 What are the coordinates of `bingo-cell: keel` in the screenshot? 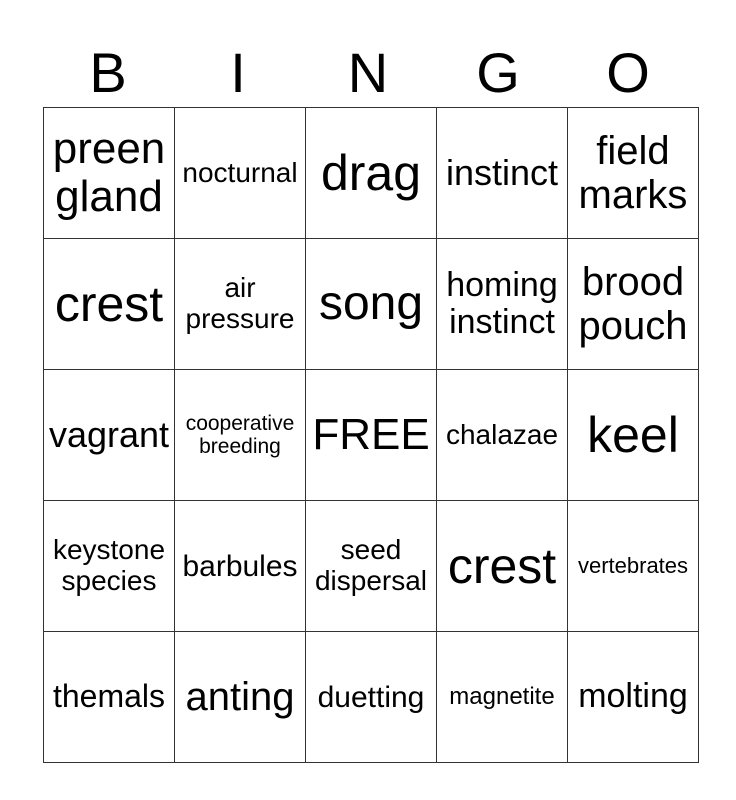 It's located at (633, 435).